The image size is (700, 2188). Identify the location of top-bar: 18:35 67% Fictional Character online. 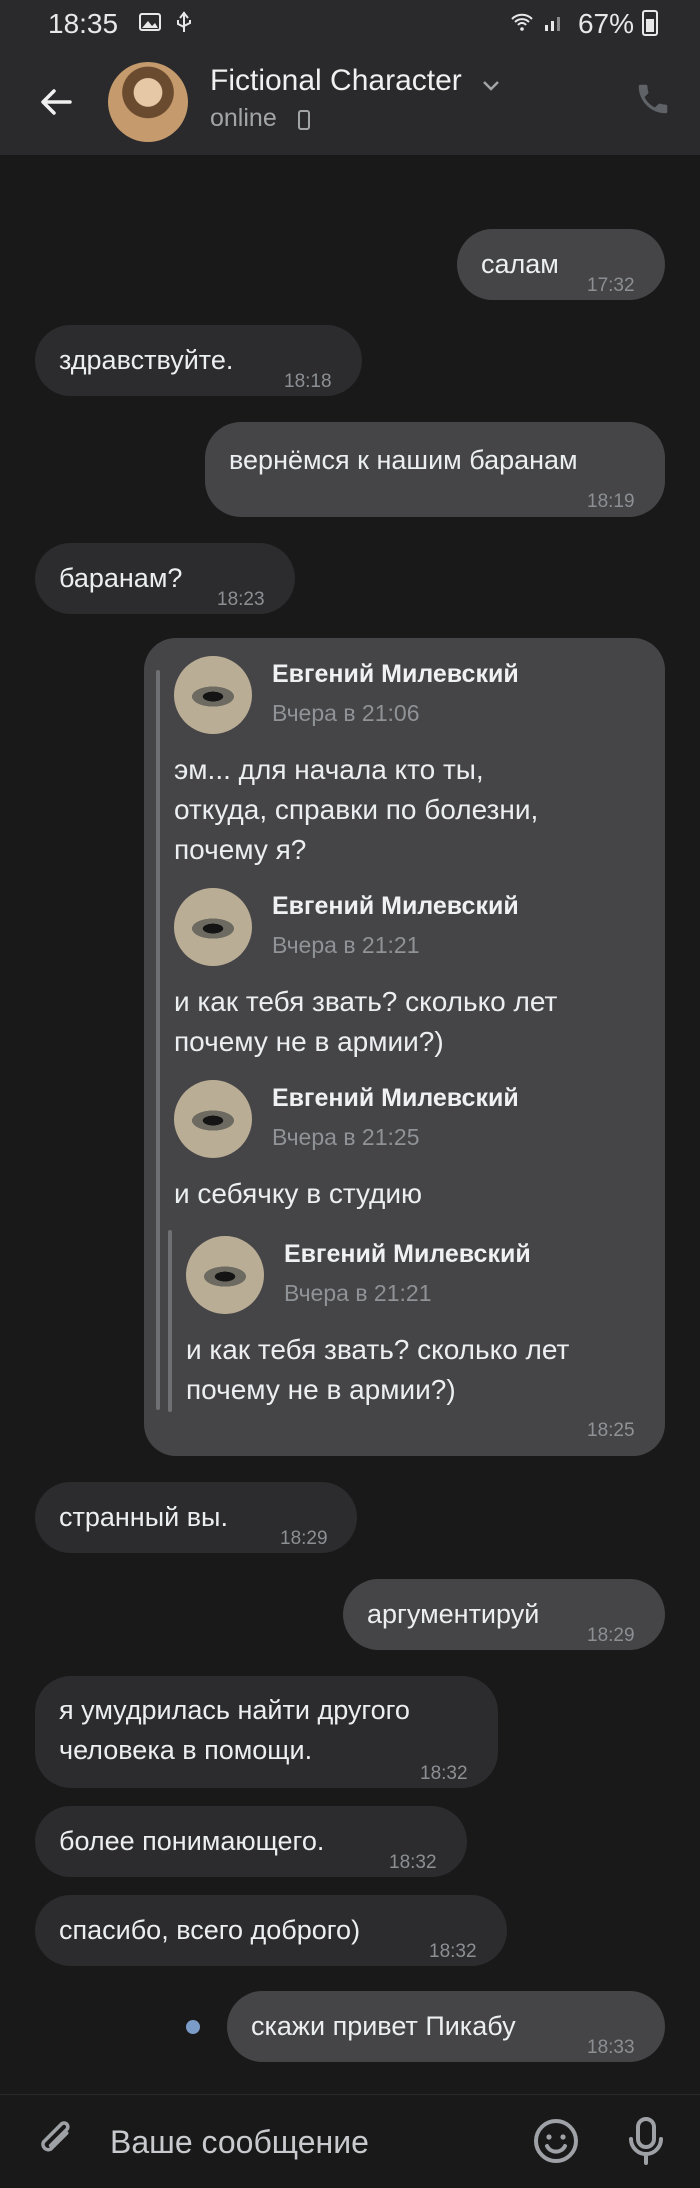
(350, 77).